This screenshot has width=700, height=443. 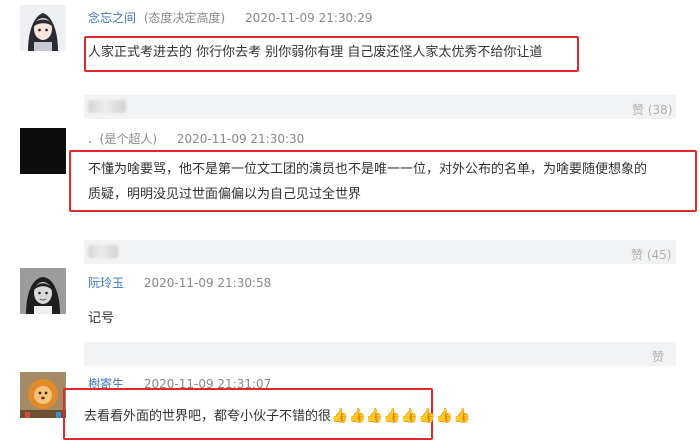 What do you see at coordinates (101, 318) in the screenshot?
I see `comment-text: 记号` at bounding box center [101, 318].